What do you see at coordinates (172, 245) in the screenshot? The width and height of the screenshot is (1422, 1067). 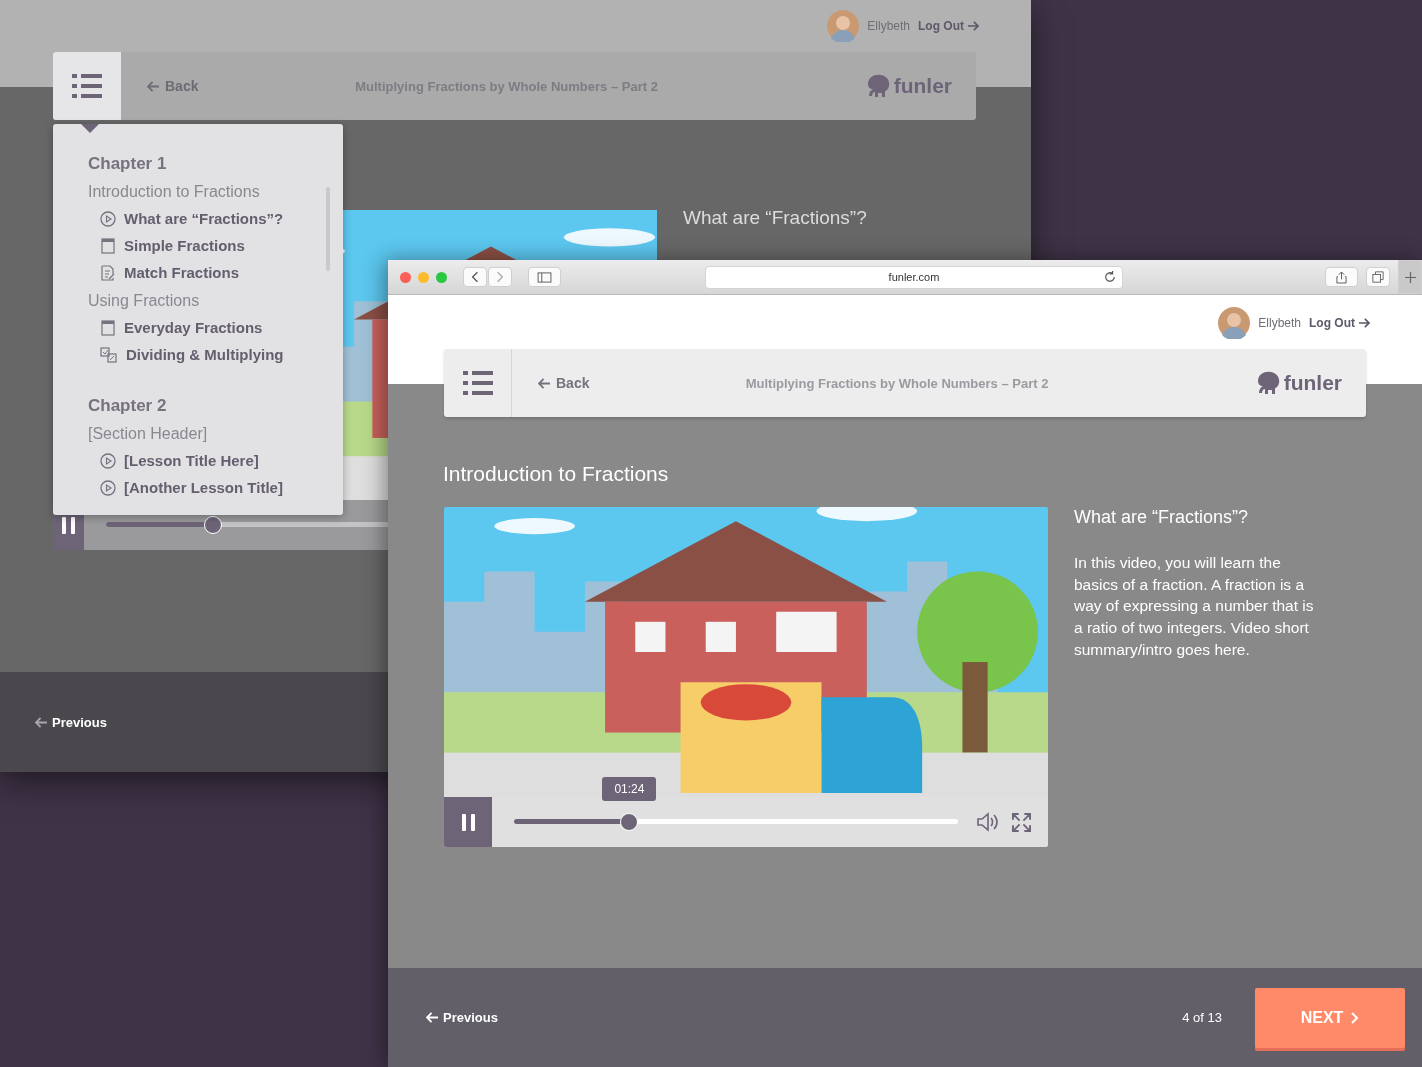 I see `lesson-item: Simple Fractions` at bounding box center [172, 245].